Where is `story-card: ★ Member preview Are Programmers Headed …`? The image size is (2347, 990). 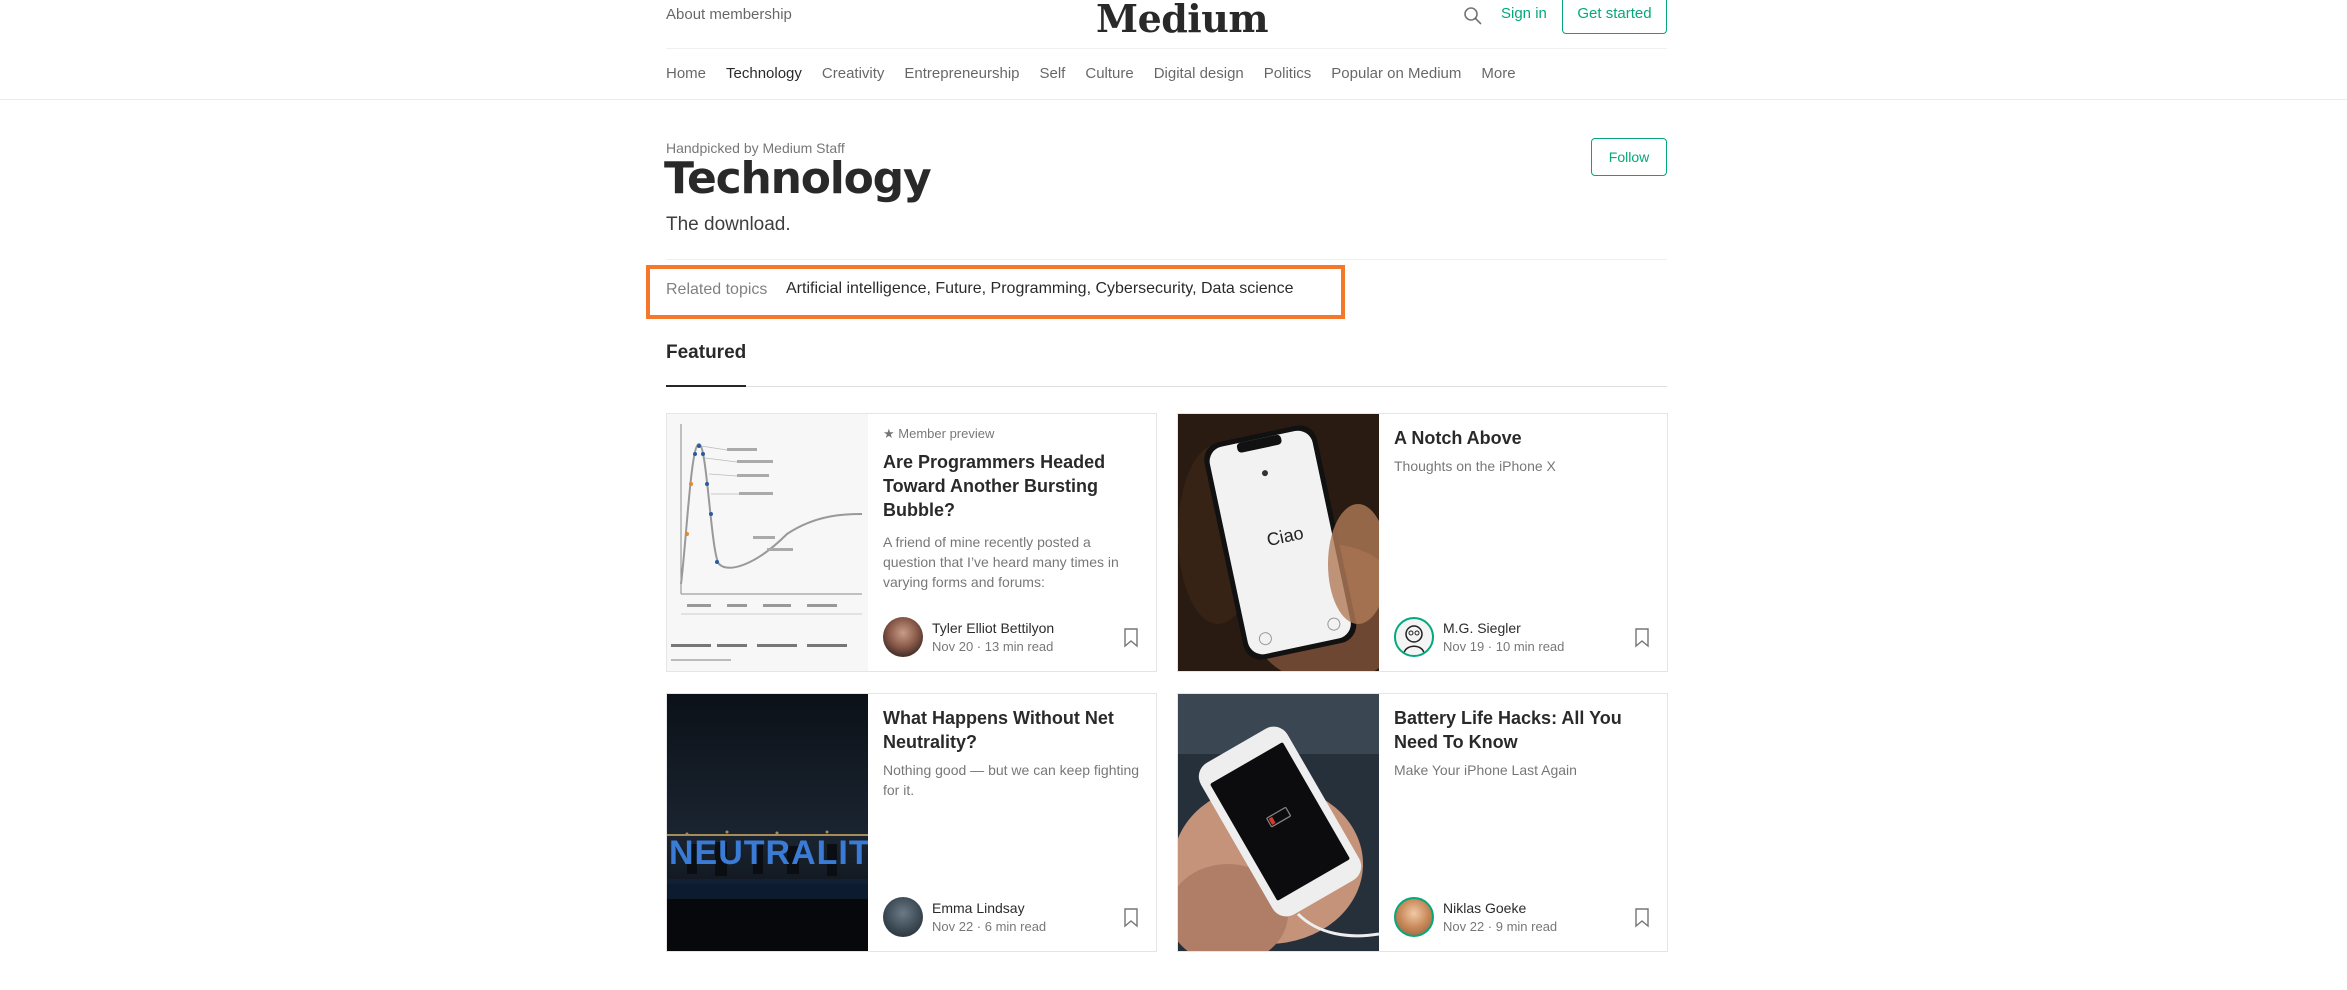 story-card: ★ Member preview Are Programmers Headed … is located at coordinates (911, 542).